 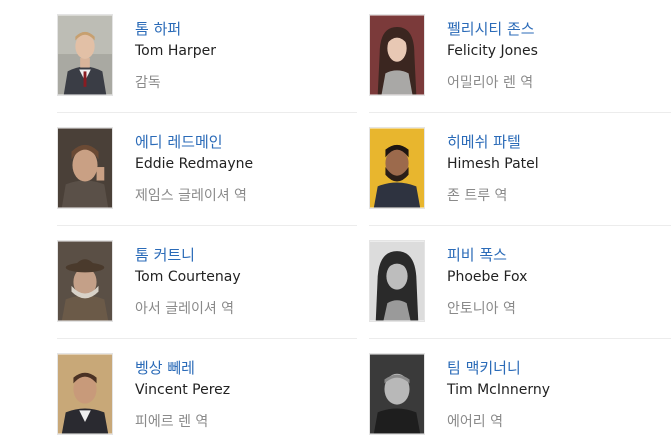 I want to click on photo-vincent-perez, so click(x=85, y=394).